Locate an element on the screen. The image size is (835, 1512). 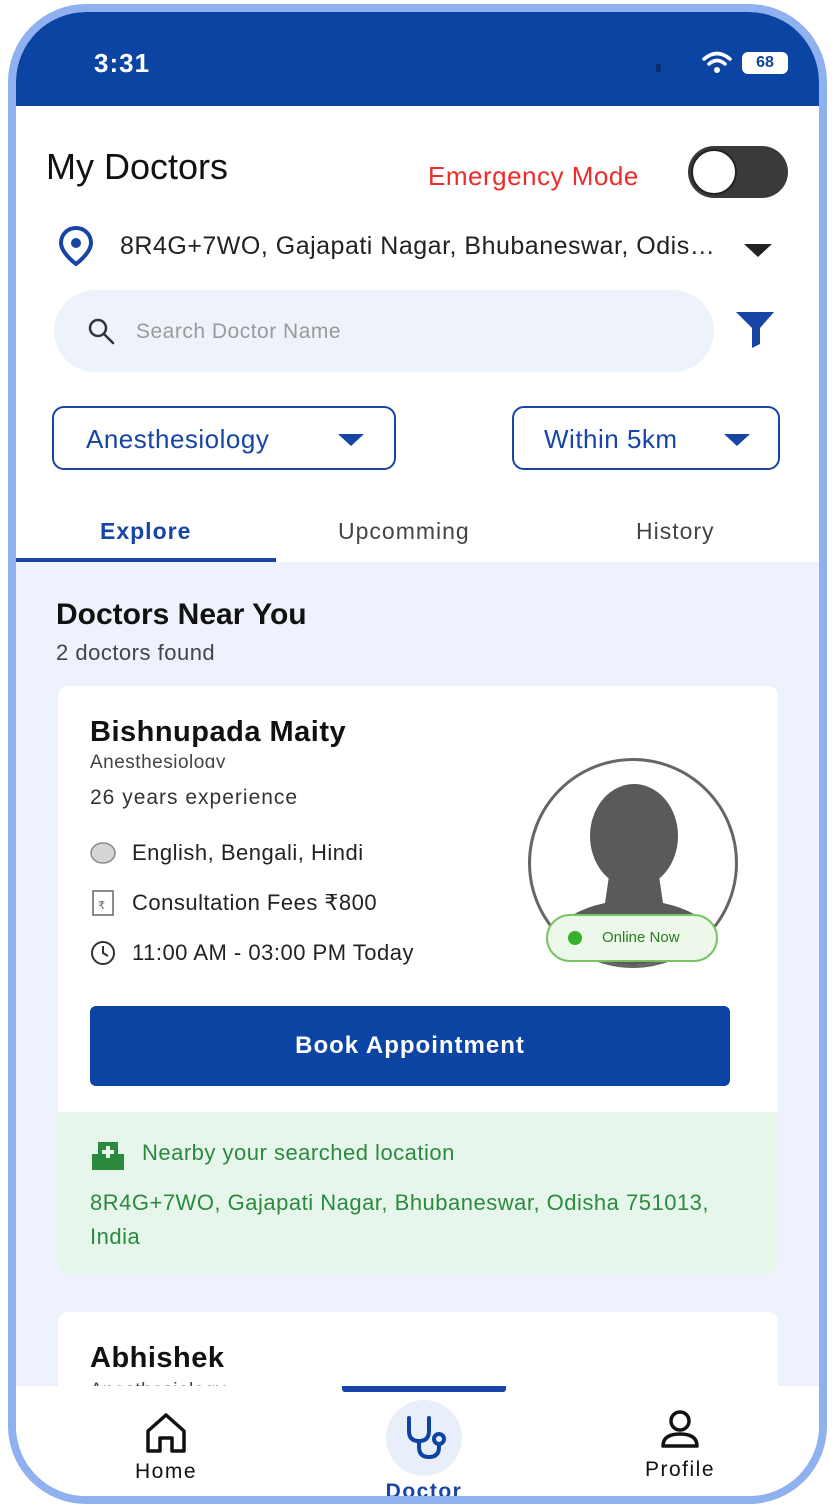
profile-icon is located at coordinates (680, 1429).